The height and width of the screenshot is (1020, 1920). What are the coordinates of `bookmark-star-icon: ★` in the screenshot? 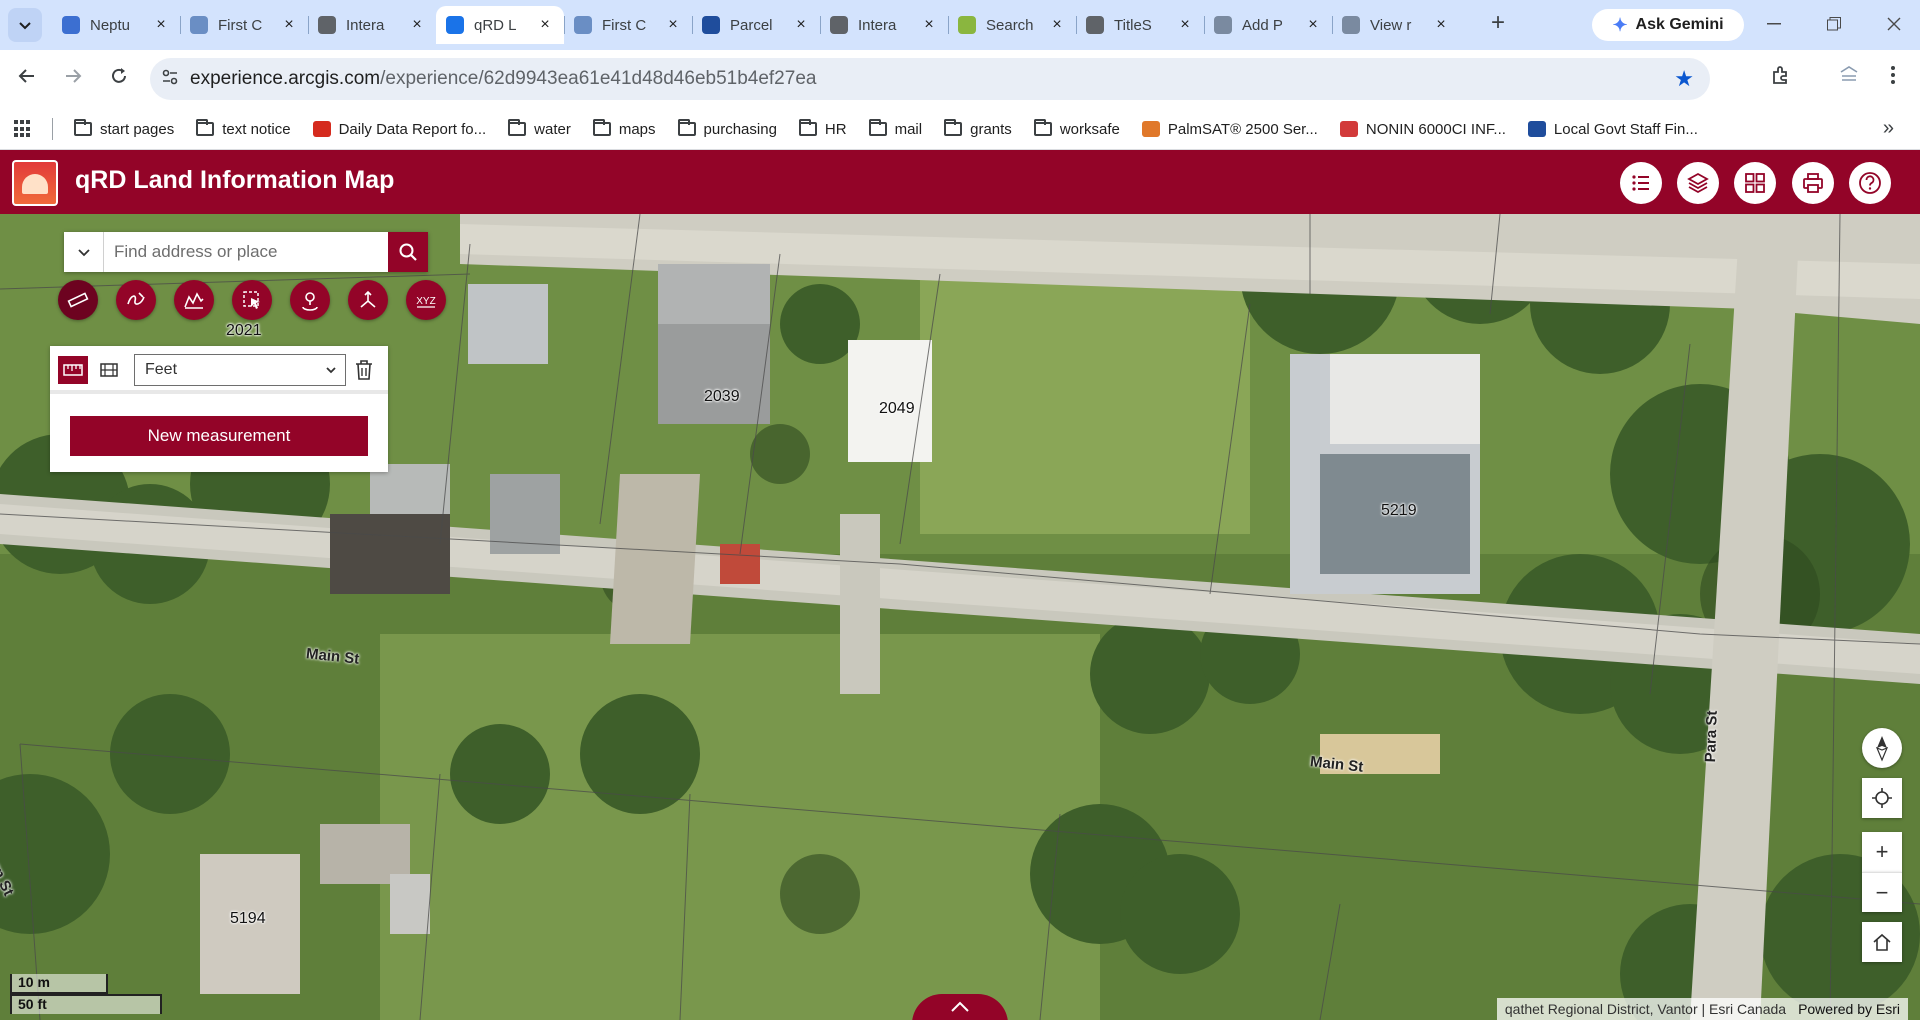 It's located at (1684, 79).